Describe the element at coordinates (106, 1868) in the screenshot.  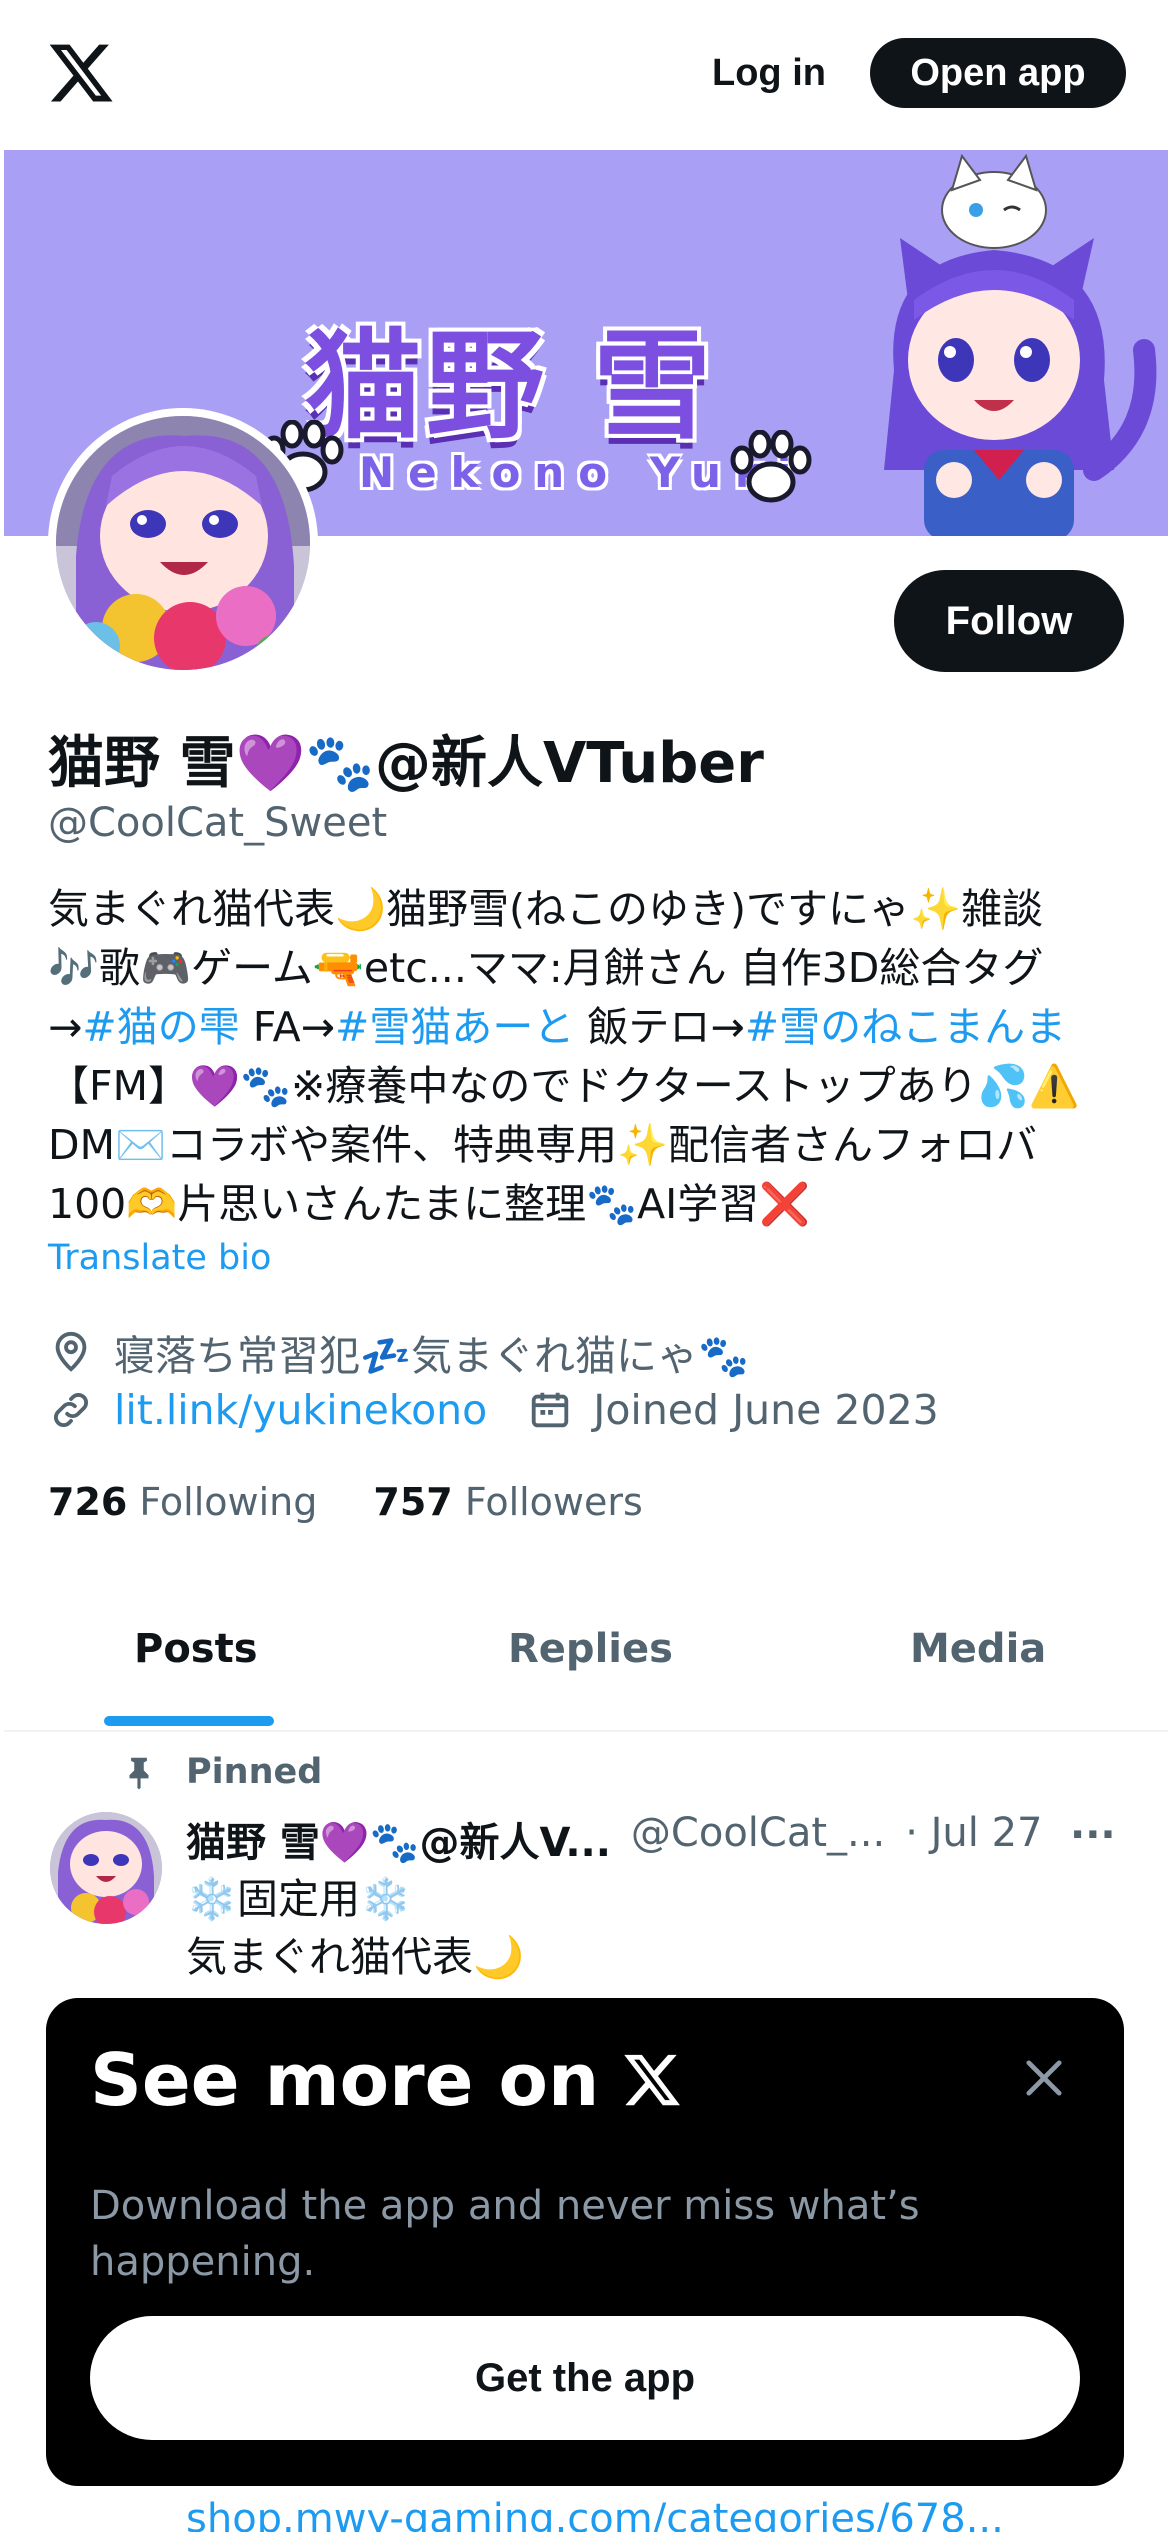
I see `post-author-avatar` at that location.